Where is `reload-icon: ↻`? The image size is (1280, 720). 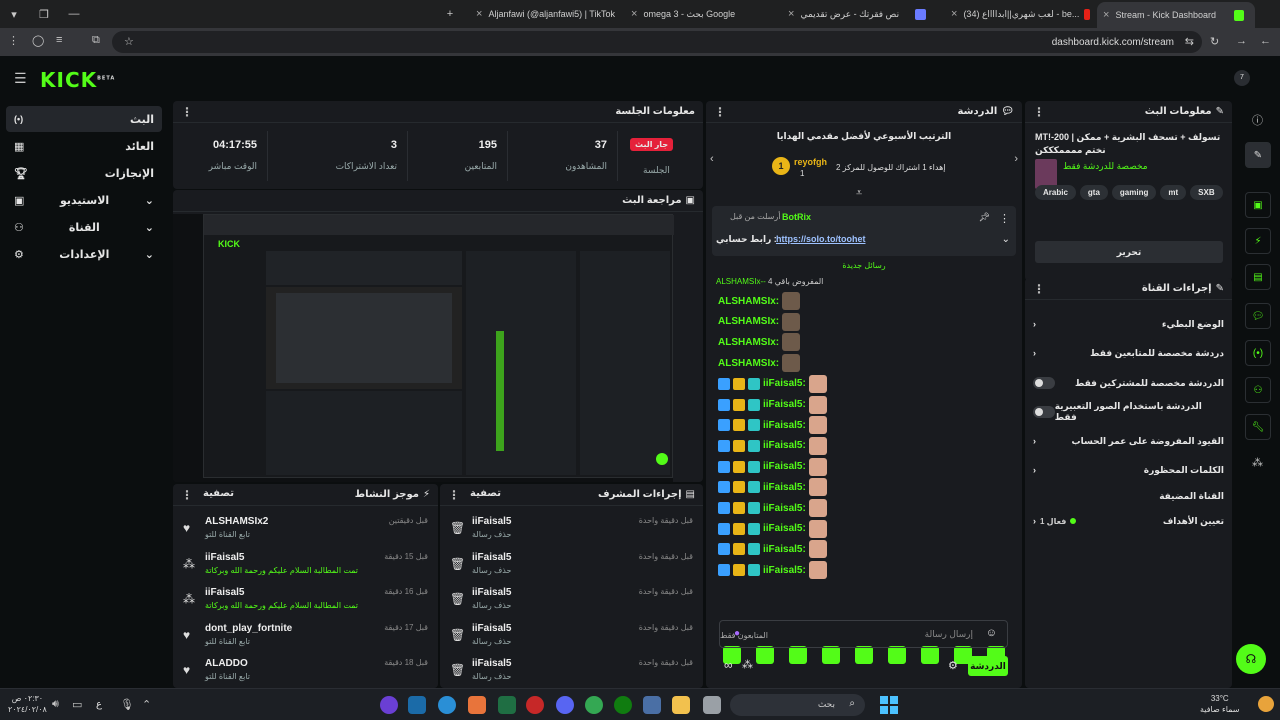
reload-icon: ↻ is located at coordinates (1214, 41).